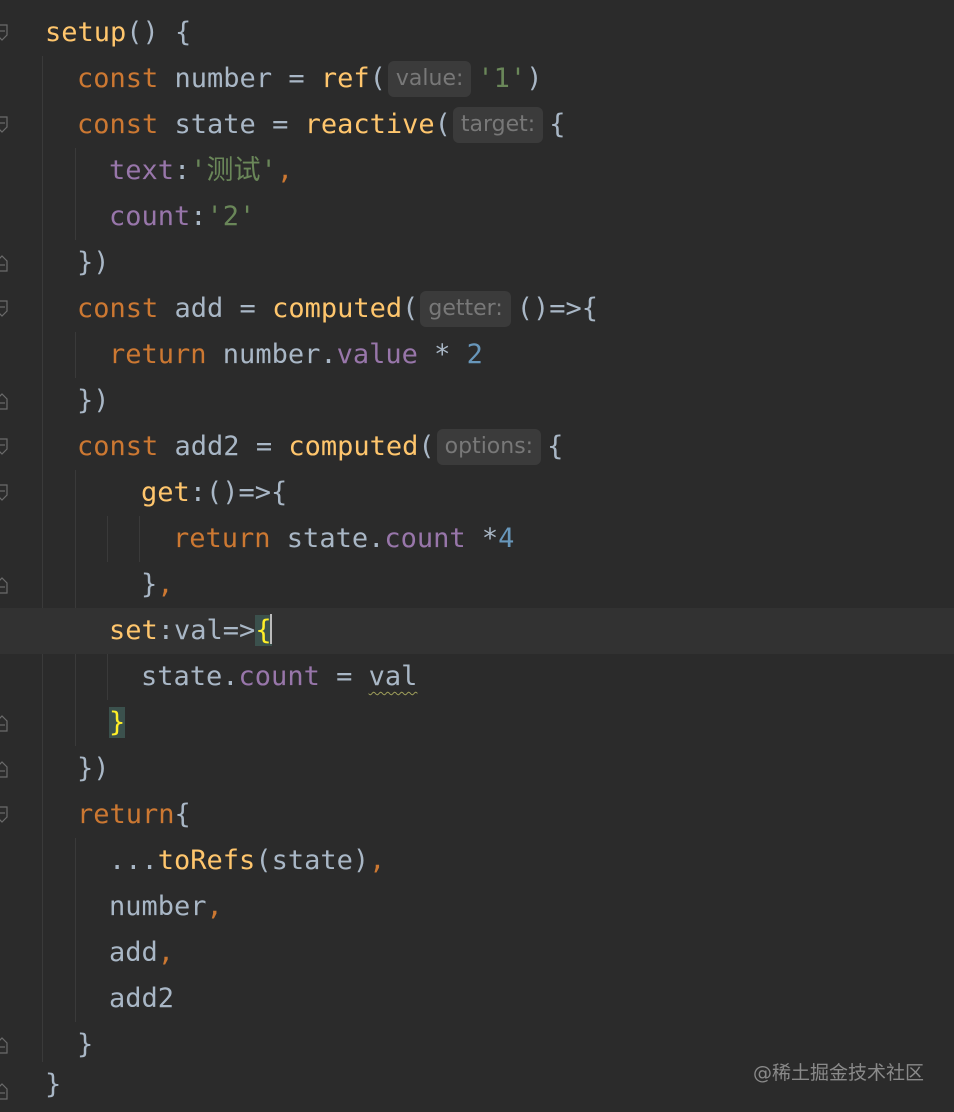  I want to click on code-line: state.count = val, so click(477, 677).